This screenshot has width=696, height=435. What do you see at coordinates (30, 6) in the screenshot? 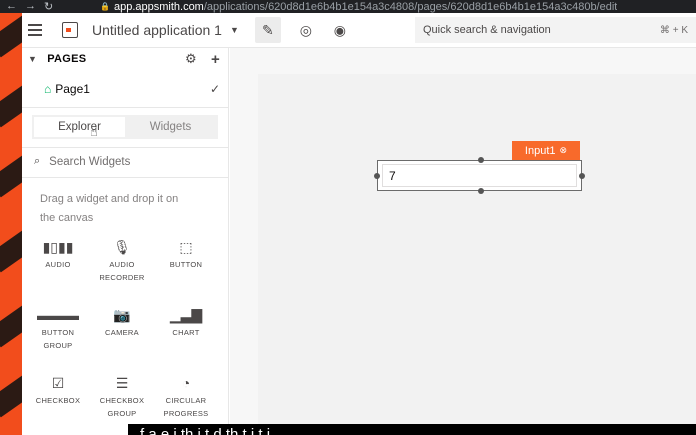
I see `forward-arrow-icon: →` at bounding box center [30, 6].